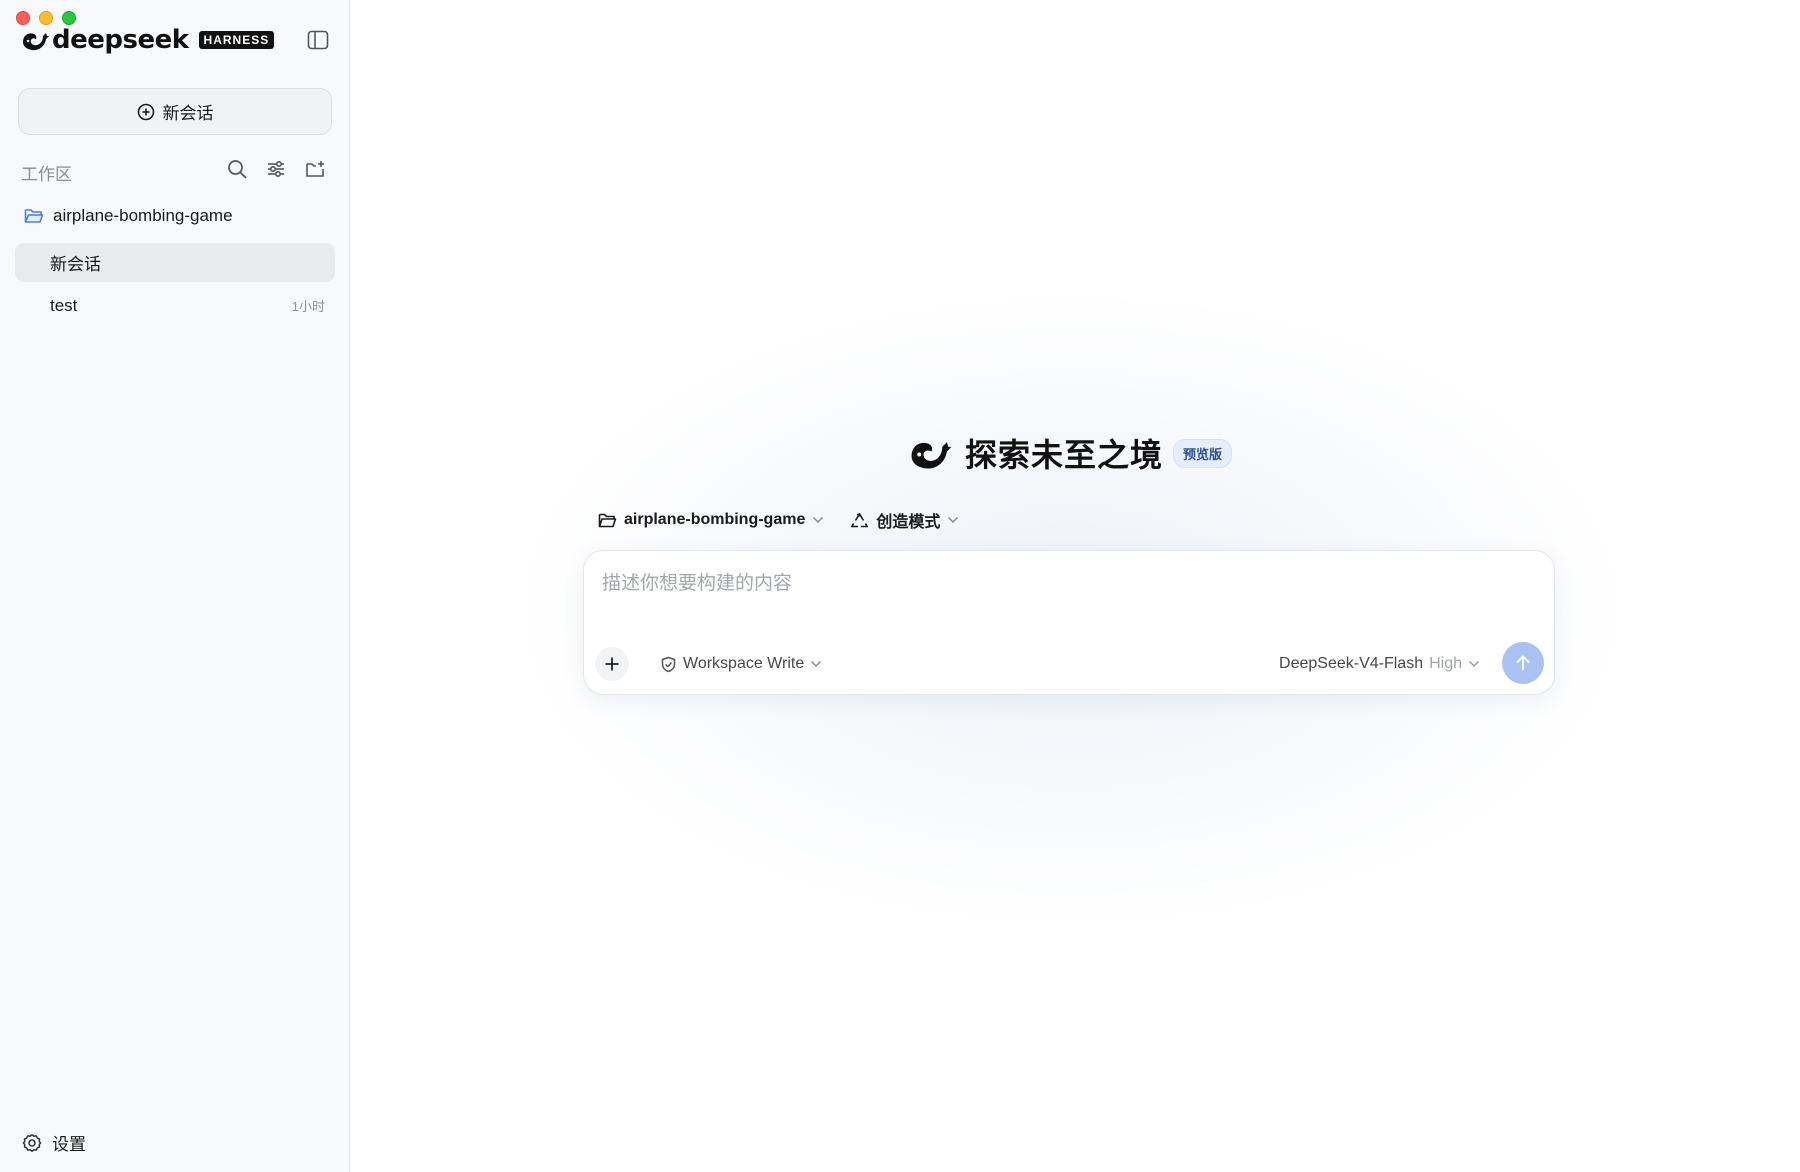  Describe the element at coordinates (75, 264) in the screenshot. I see `chat-title: 新会话` at that location.